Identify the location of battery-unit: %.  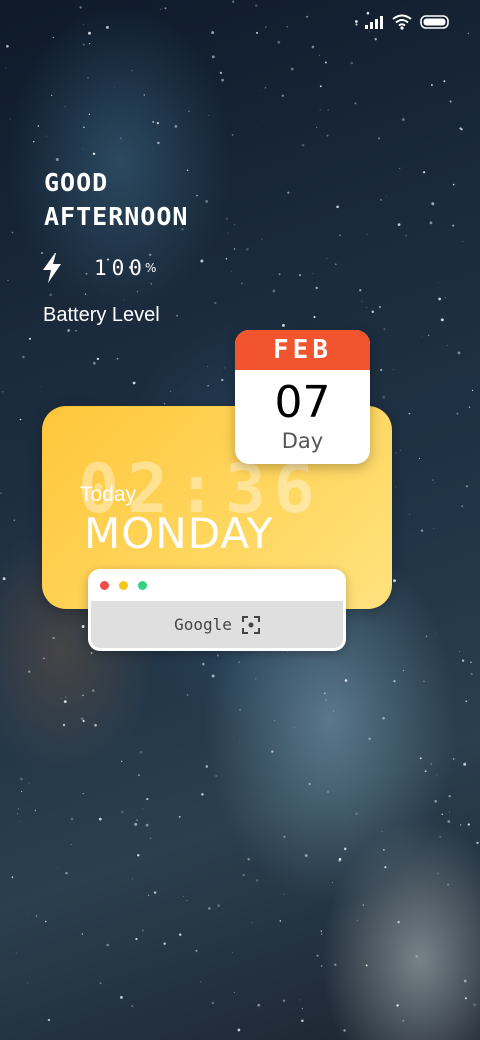
(150, 268).